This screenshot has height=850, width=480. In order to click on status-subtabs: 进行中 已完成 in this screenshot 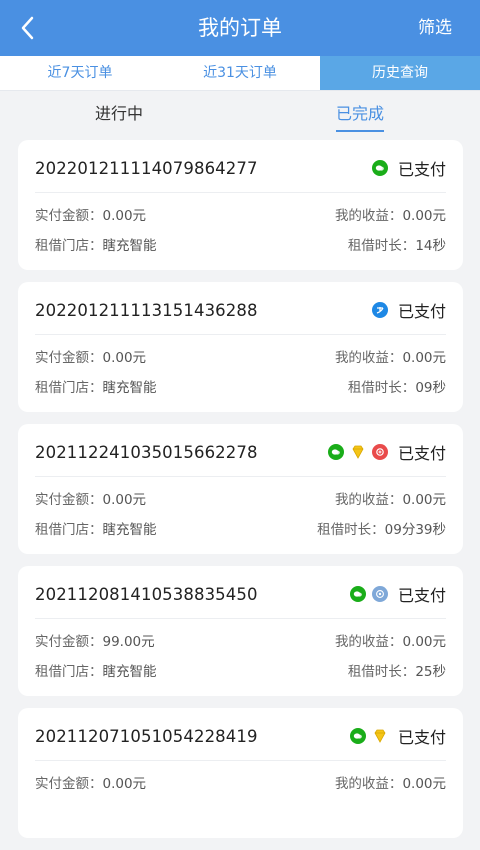, I will do `click(240, 112)`.